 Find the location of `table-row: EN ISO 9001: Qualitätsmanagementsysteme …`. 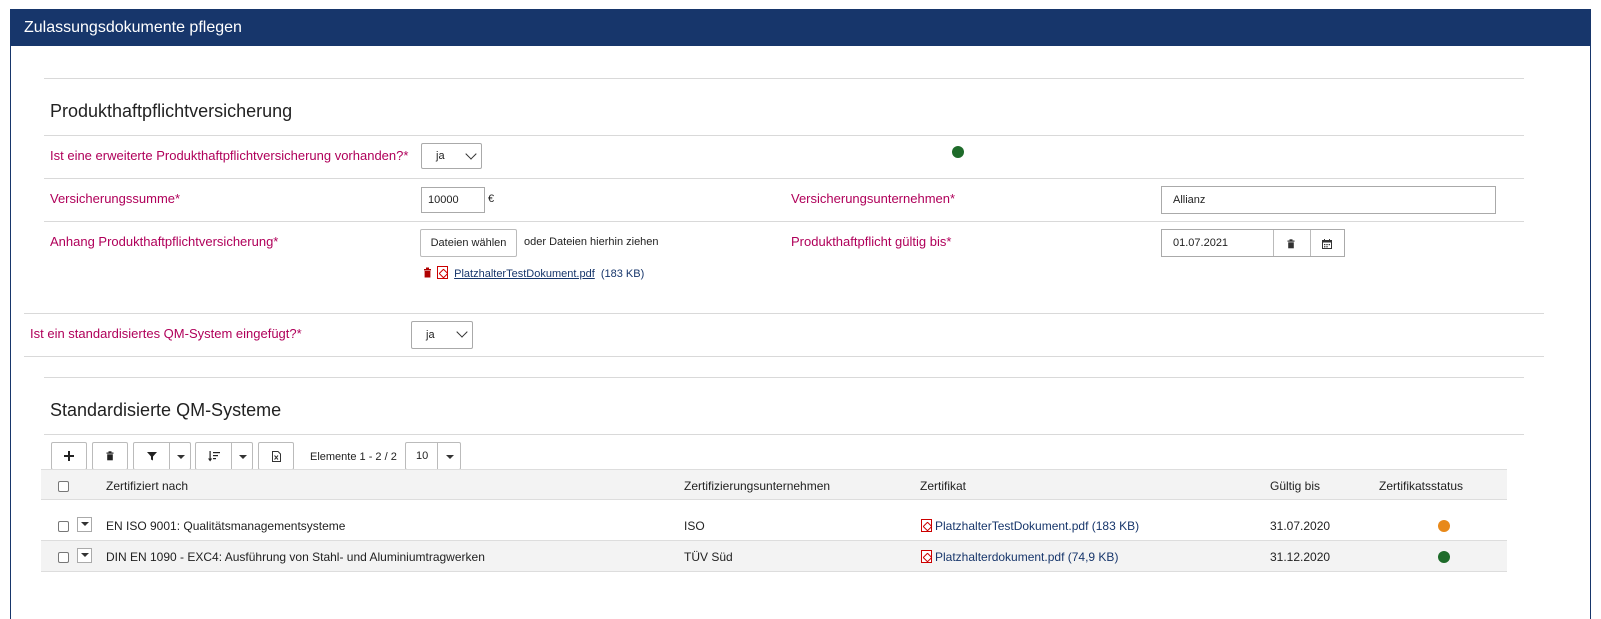

table-row: EN ISO 9001: Qualitätsmanagementsysteme … is located at coordinates (774, 525).